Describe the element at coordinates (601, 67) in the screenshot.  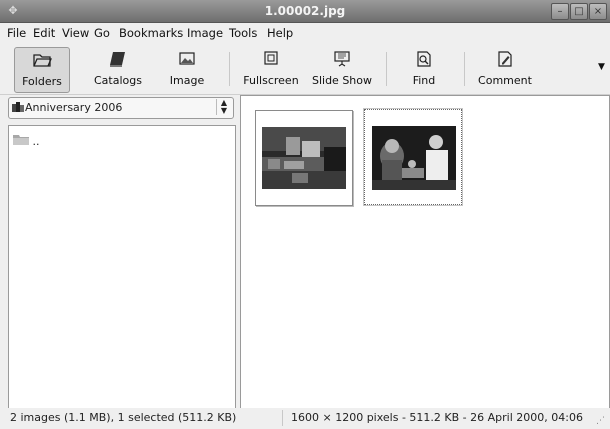
I see `toolbar-overflow-icon: ▼` at that location.